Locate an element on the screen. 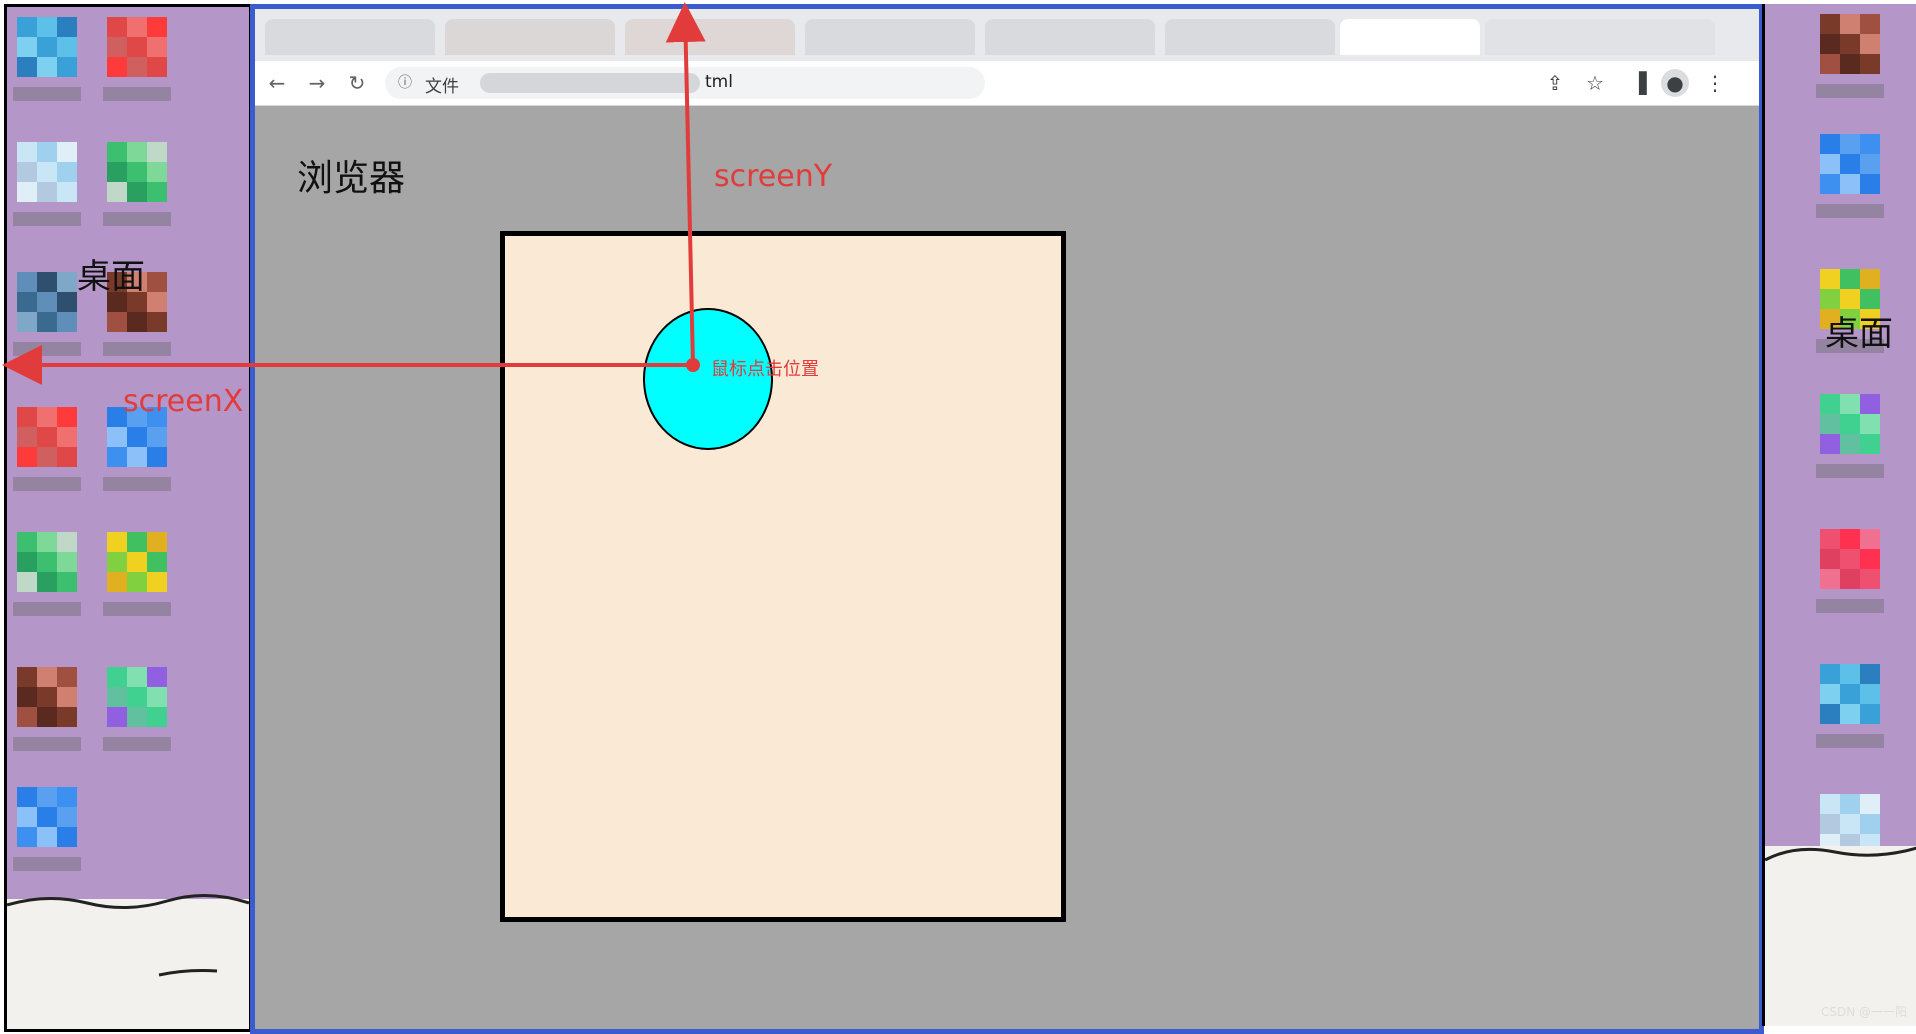 This screenshot has width=1916, height=1034. screenX-label: screenX is located at coordinates (183, 401).